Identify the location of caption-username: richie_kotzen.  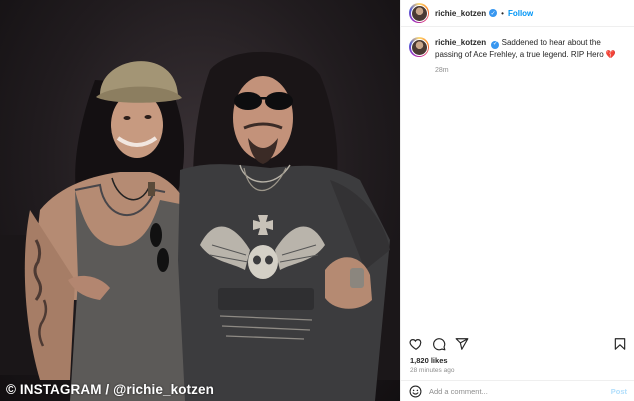
(460, 42).